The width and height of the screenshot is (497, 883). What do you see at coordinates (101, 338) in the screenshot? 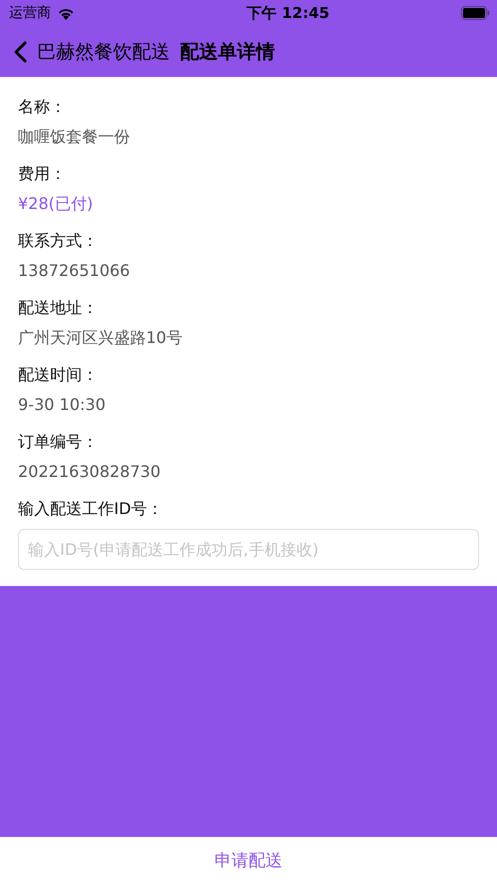
I see `field-value: 广州天河区兴盛路10号` at bounding box center [101, 338].